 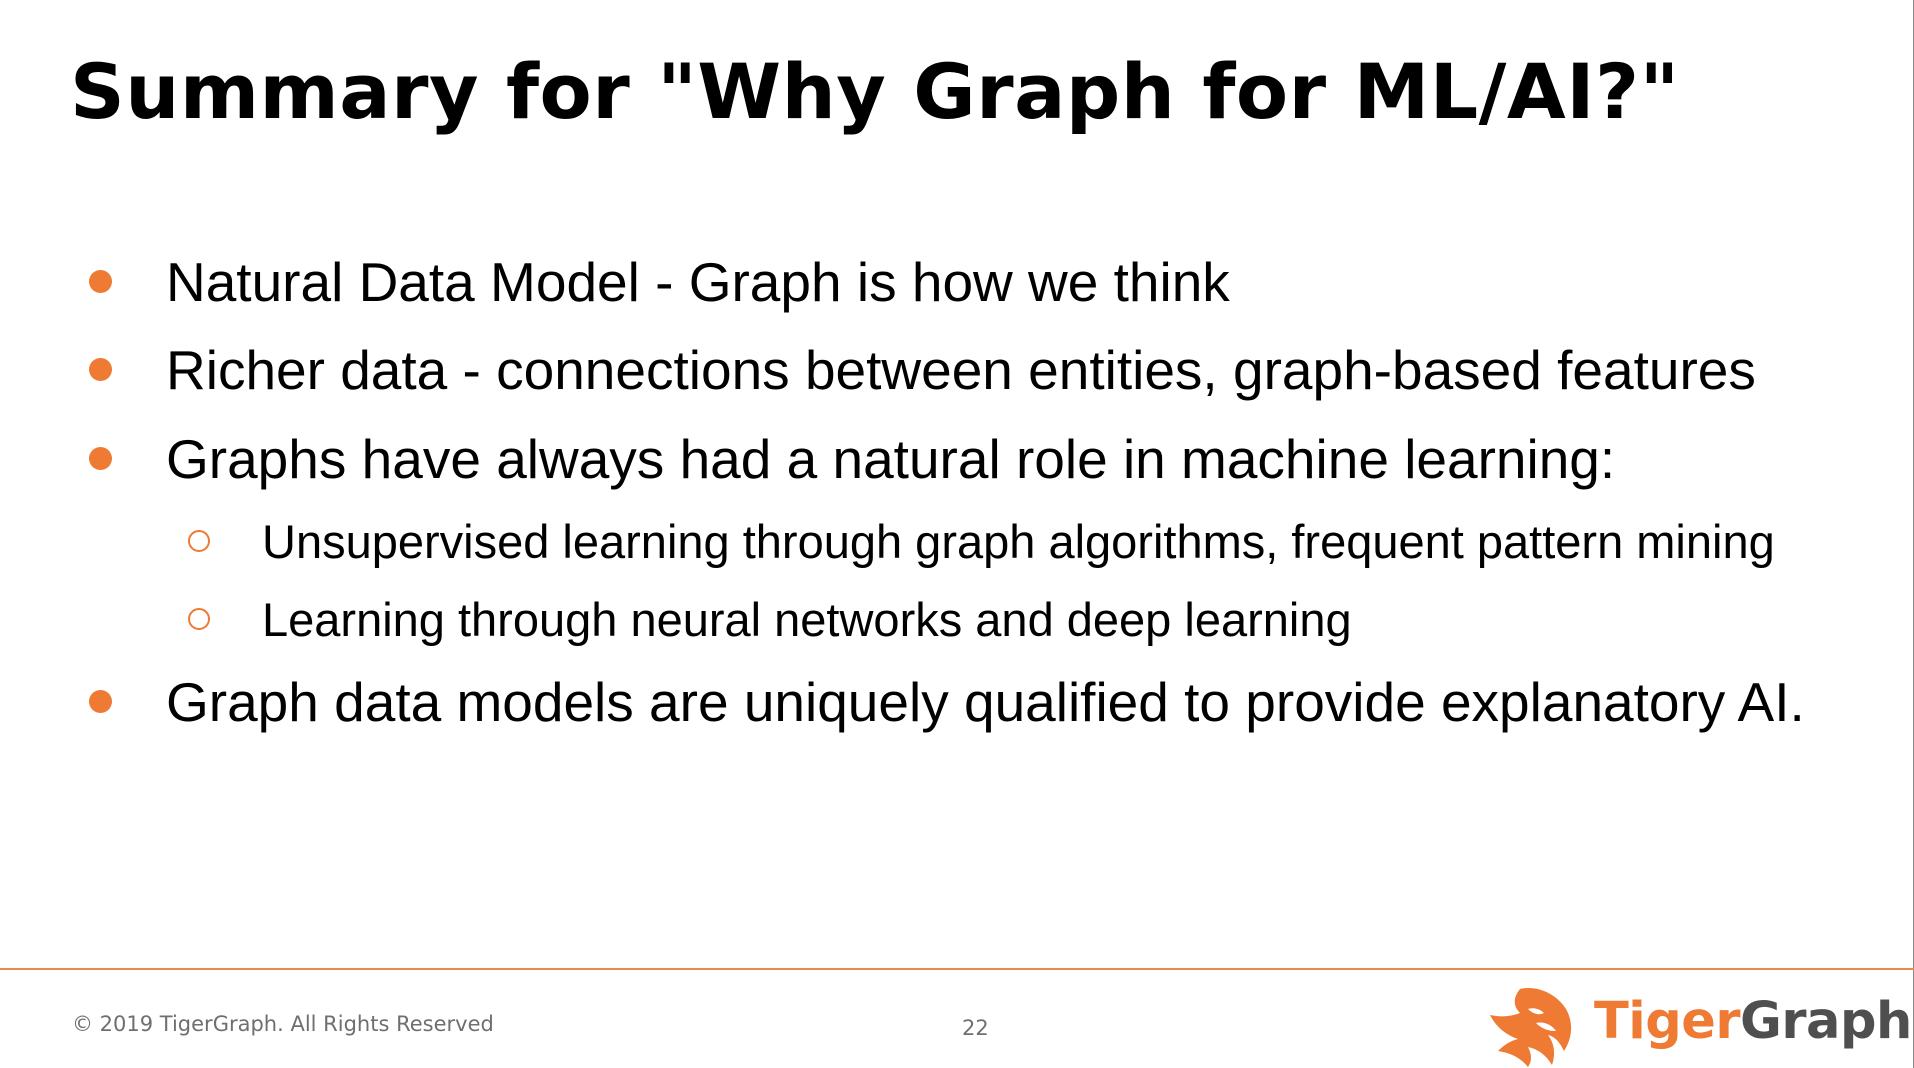 I want to click on copyright-notice: © 2019 TigerGraph. All Rights Reserved, so click(x=283, y=1024).